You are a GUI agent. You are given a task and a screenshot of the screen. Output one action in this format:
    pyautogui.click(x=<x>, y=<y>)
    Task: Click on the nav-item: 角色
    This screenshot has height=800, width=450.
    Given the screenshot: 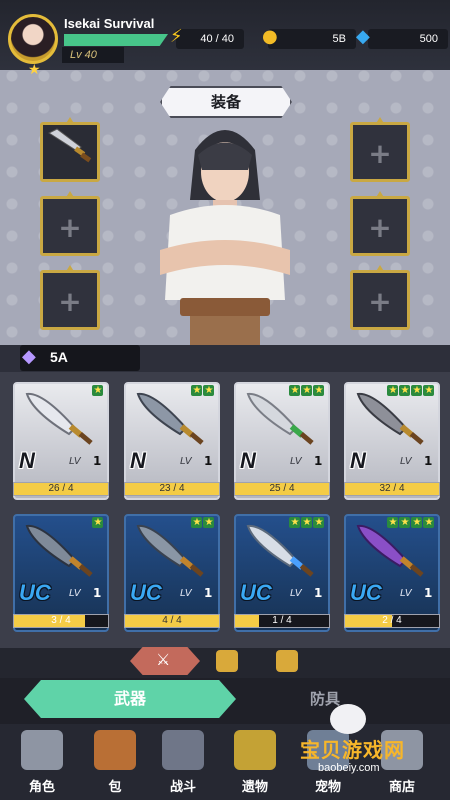 What is the action you would take?
    pyautogui.click(x=42, y=763)
    